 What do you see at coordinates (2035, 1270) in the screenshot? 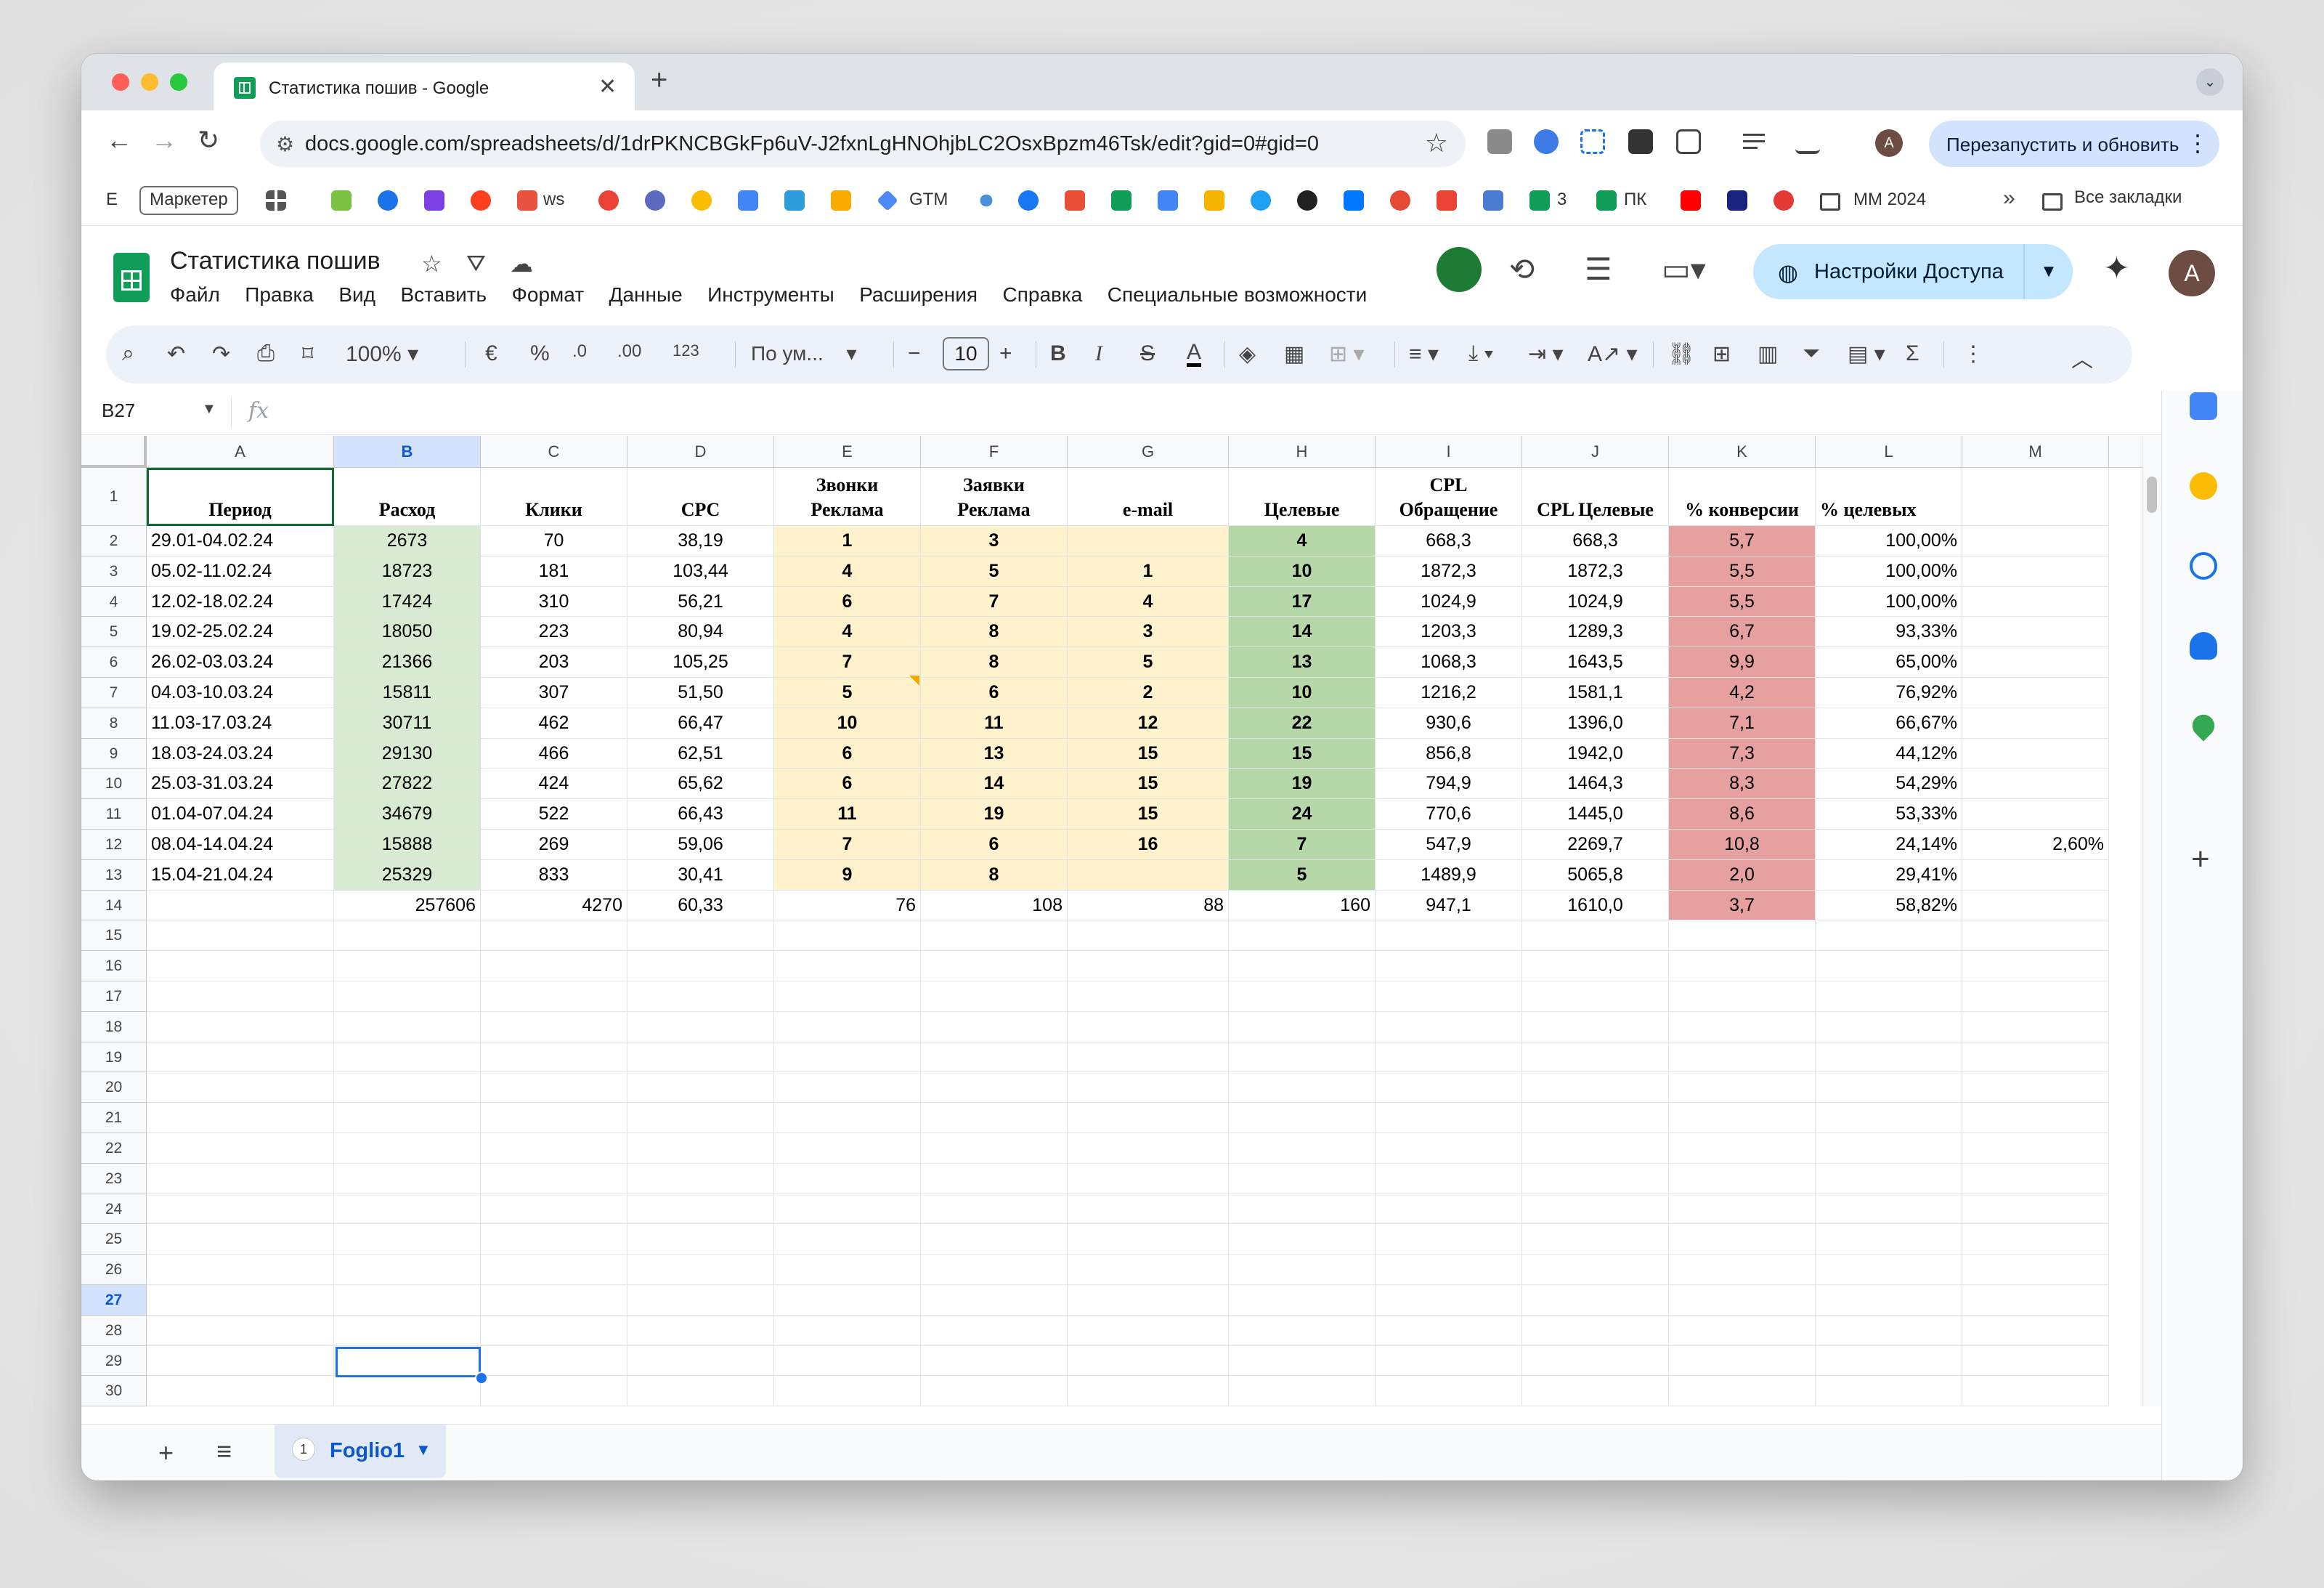
I see `cell-m26` at bounding box center [2035, 1270].